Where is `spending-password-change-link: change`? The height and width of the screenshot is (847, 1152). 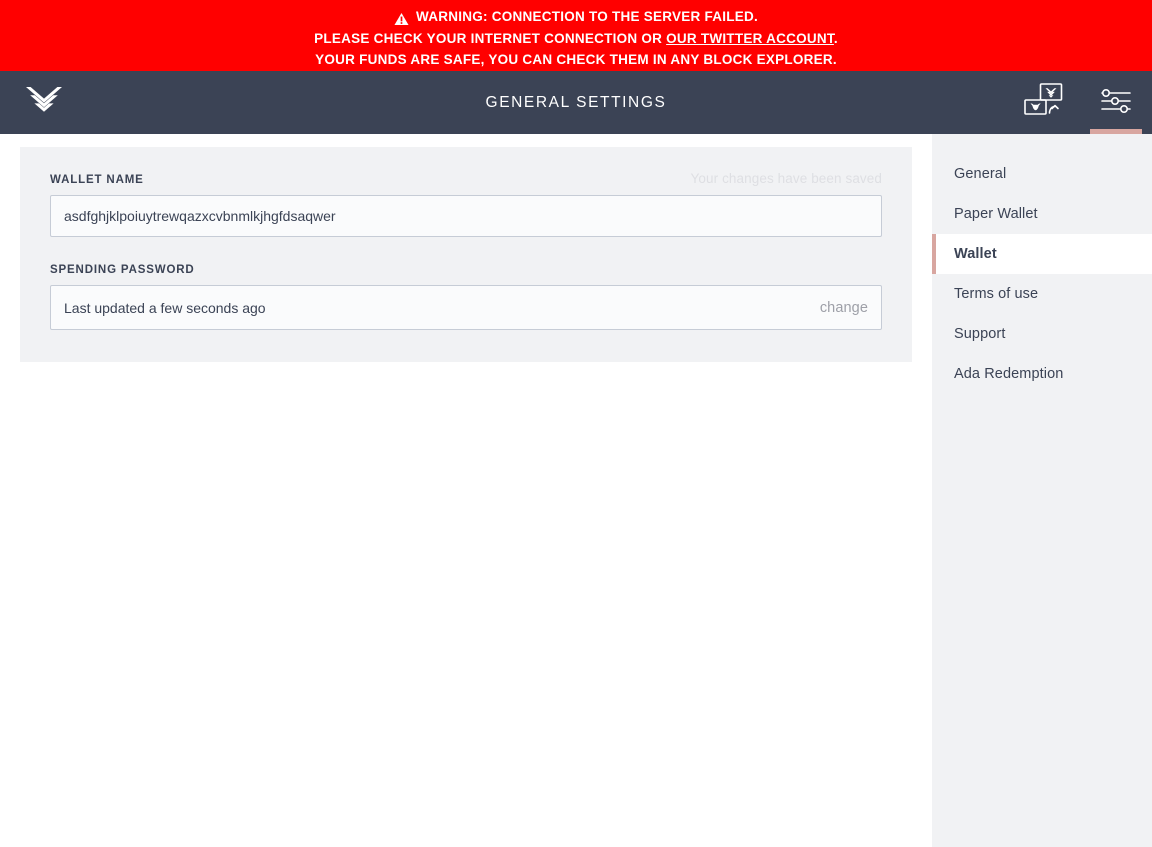 spending-password-change-link: change is located at coordinates (844, 308).